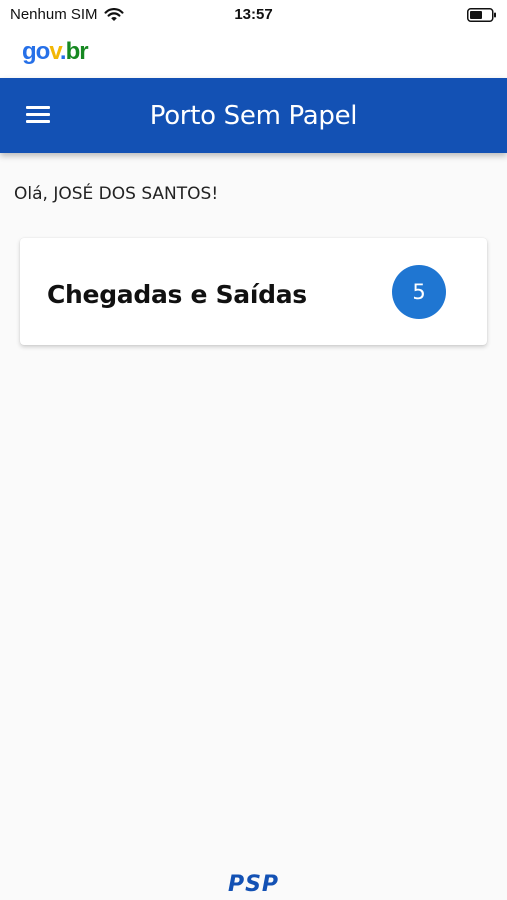  I want to click on logo-part-br: br, so click(77, 51).